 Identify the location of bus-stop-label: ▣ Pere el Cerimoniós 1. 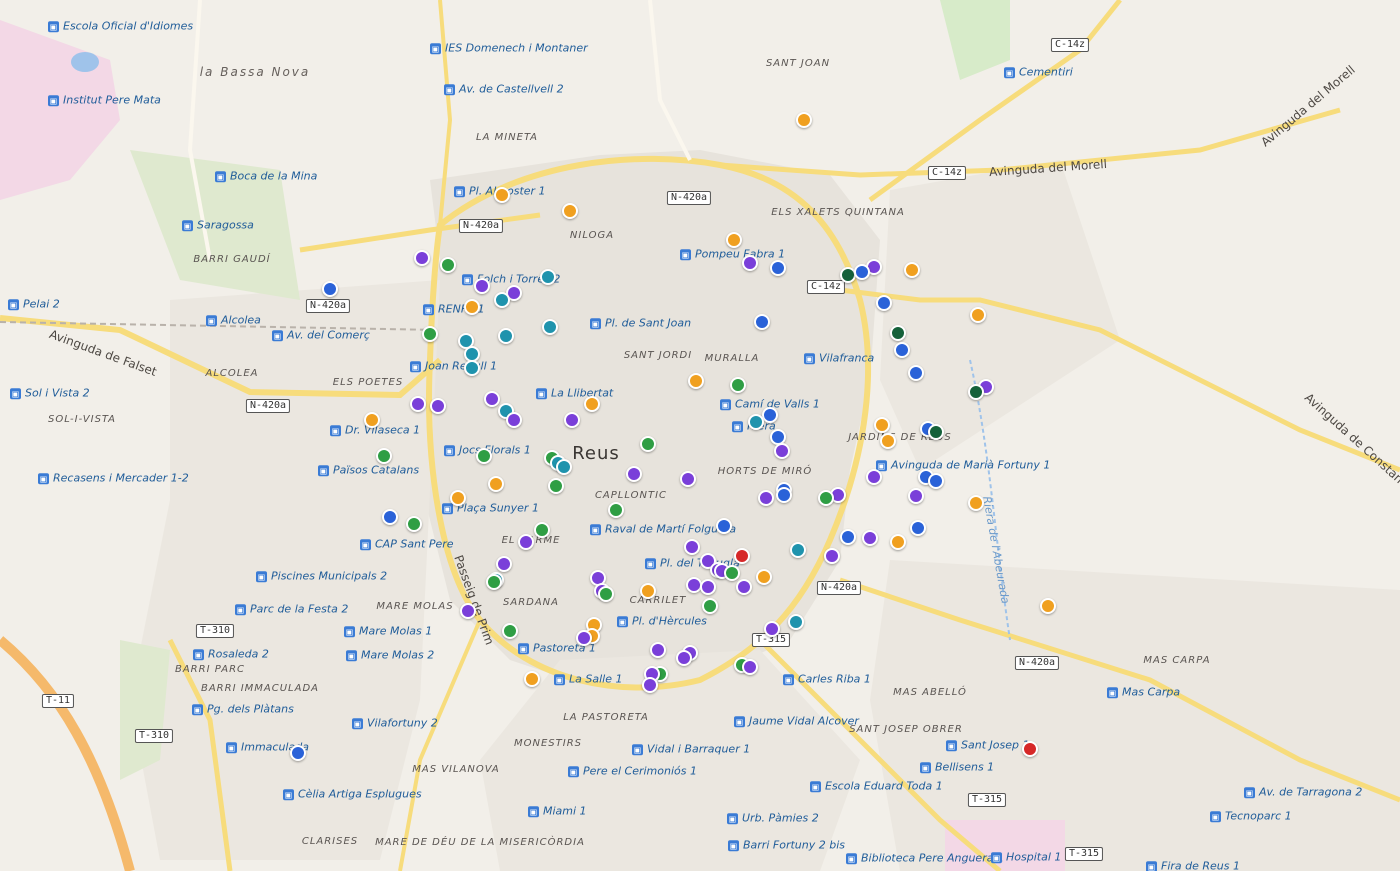
(632, 771).